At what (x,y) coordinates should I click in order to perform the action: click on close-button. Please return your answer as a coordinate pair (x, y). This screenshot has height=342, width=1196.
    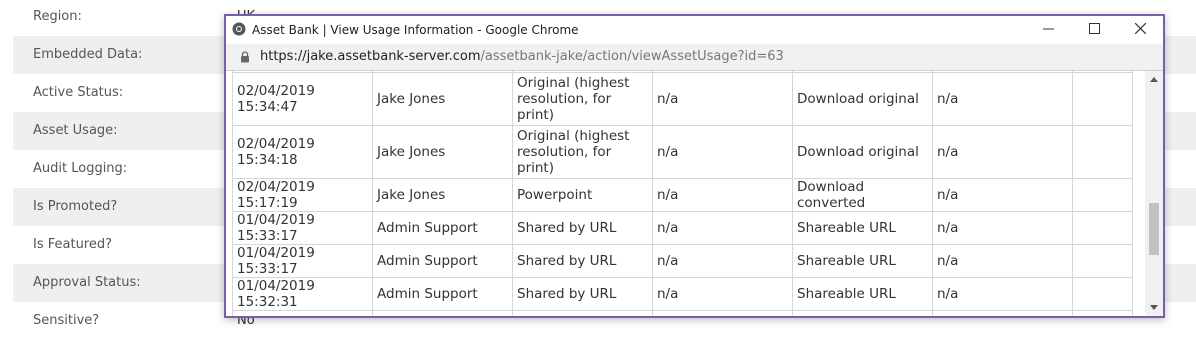
    Looking at the image, I should click on (1140, 30).